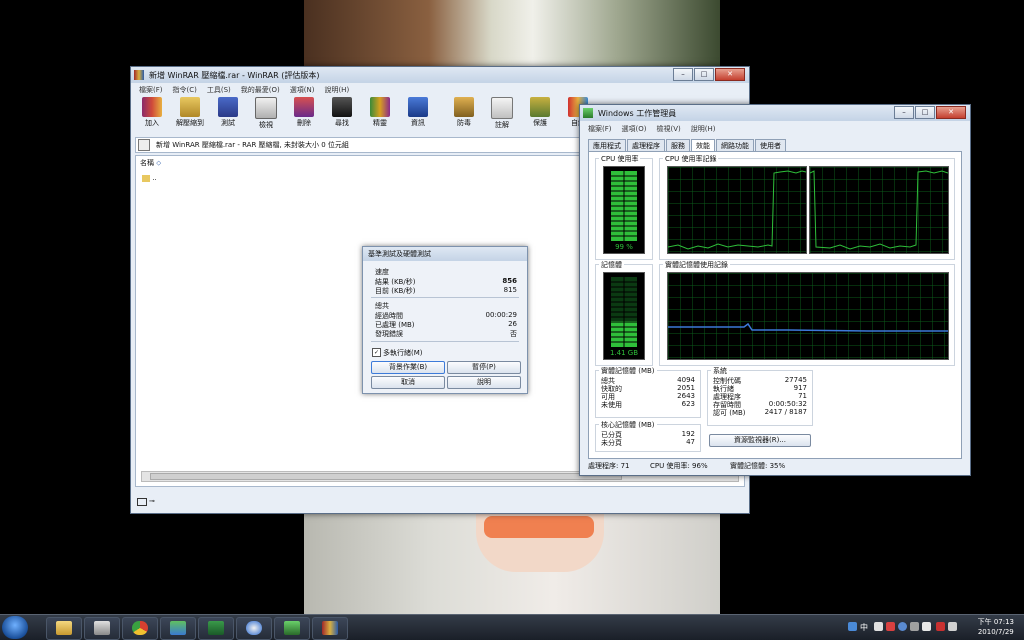  What do you see at coordinates (190, 107) in the screenshot?
I see `extract-icon` at bounding box center [190, 107].